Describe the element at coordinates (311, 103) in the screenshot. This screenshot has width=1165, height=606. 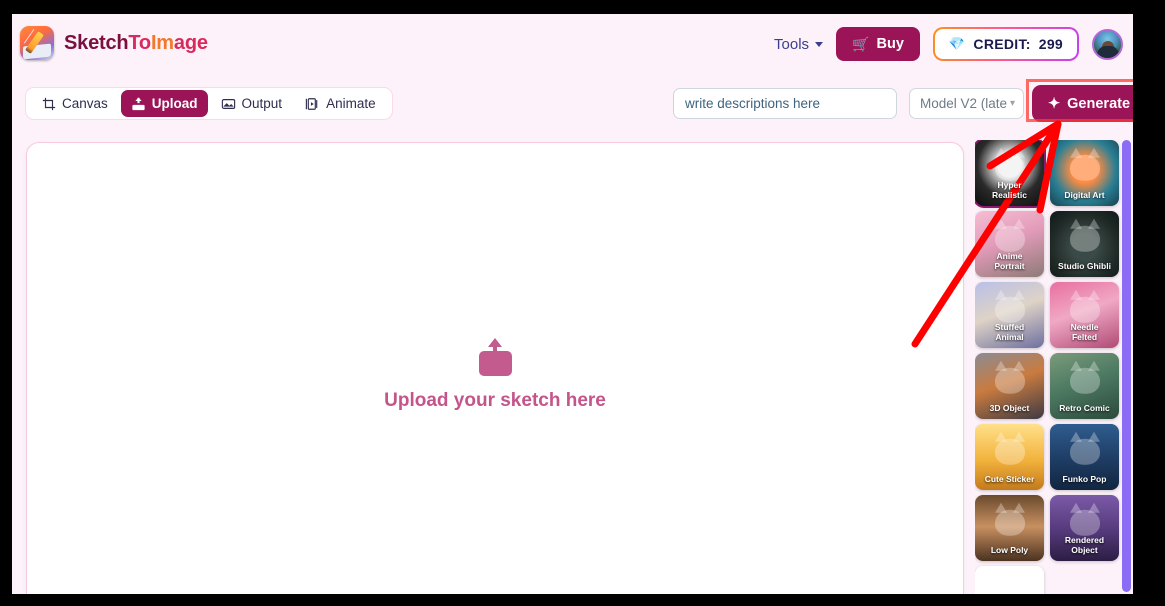
I see `film-play-icon` at that location.